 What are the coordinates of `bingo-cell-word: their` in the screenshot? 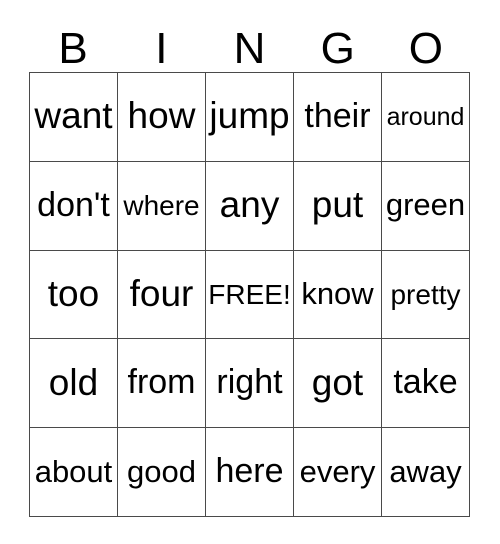 It's located at (337, 116).